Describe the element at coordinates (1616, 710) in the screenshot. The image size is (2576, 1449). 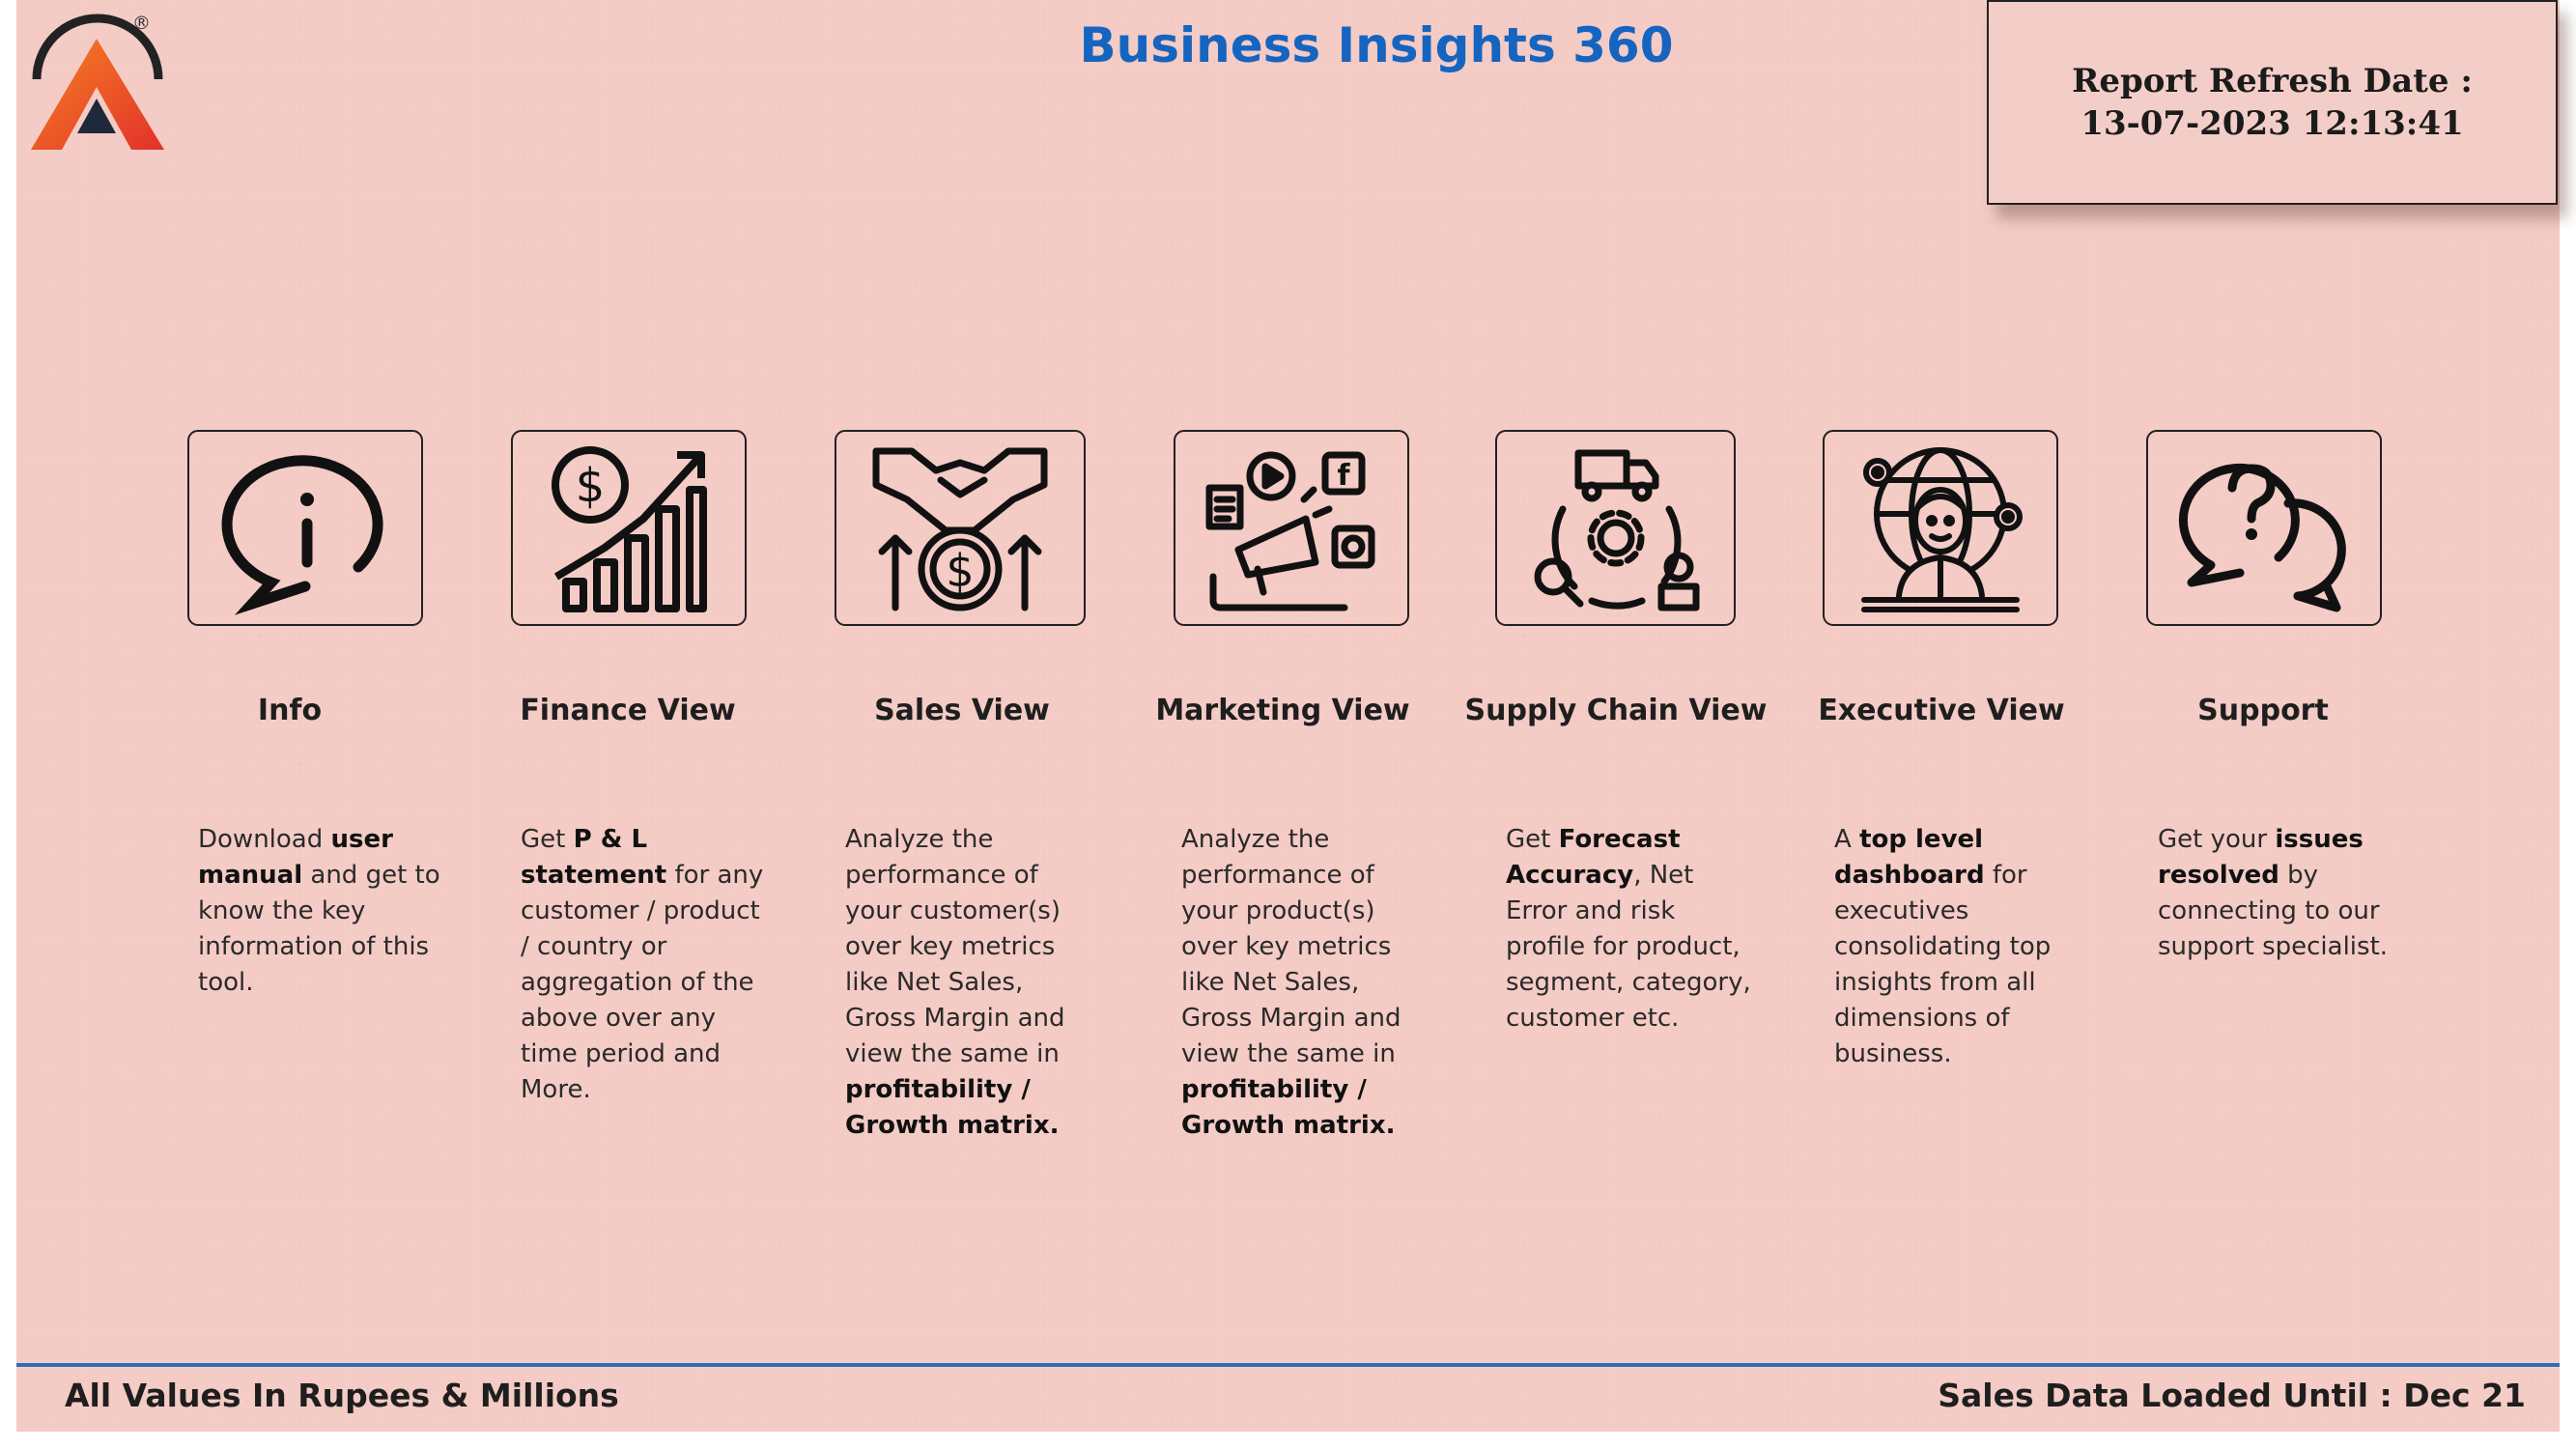
I see `nav-title-supply-chain: Supply Chain View` at that location.